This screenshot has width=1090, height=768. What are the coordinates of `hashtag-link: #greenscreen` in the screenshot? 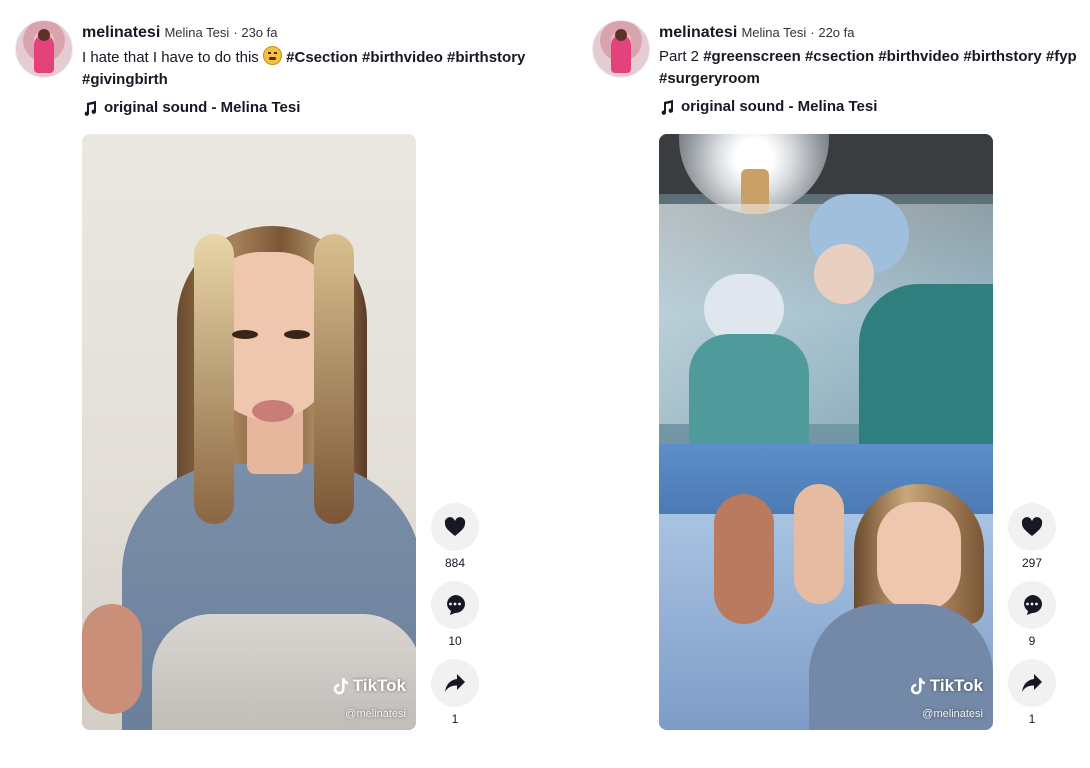 It's located at (752, 56).